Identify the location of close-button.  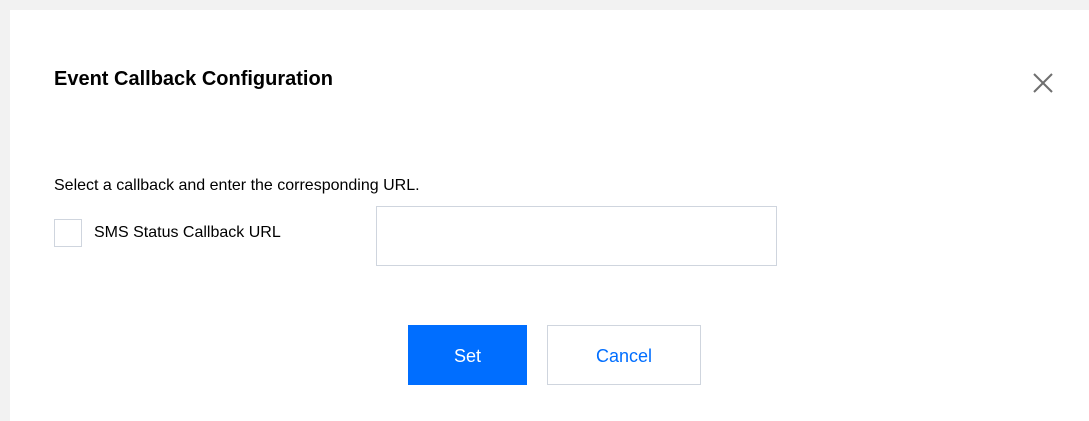
(1043, 83).